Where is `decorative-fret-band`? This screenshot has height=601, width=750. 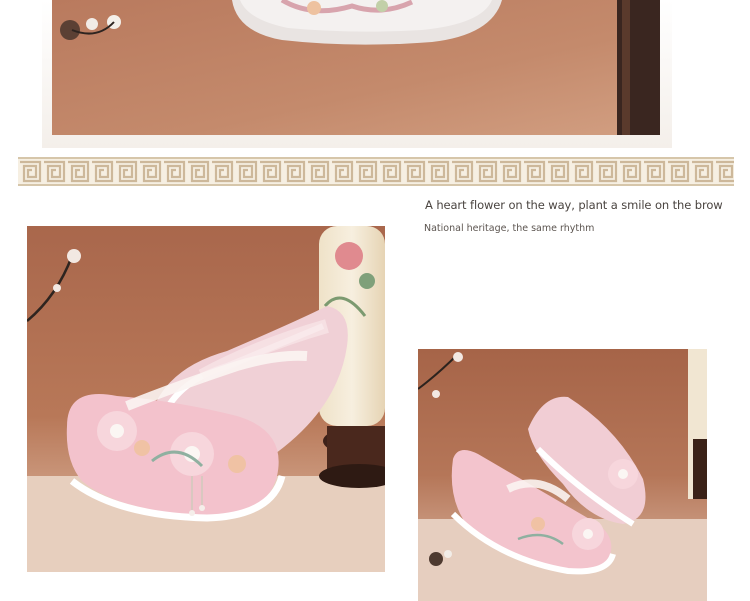
decorative-fret-band is located at coordinates (376, 171).